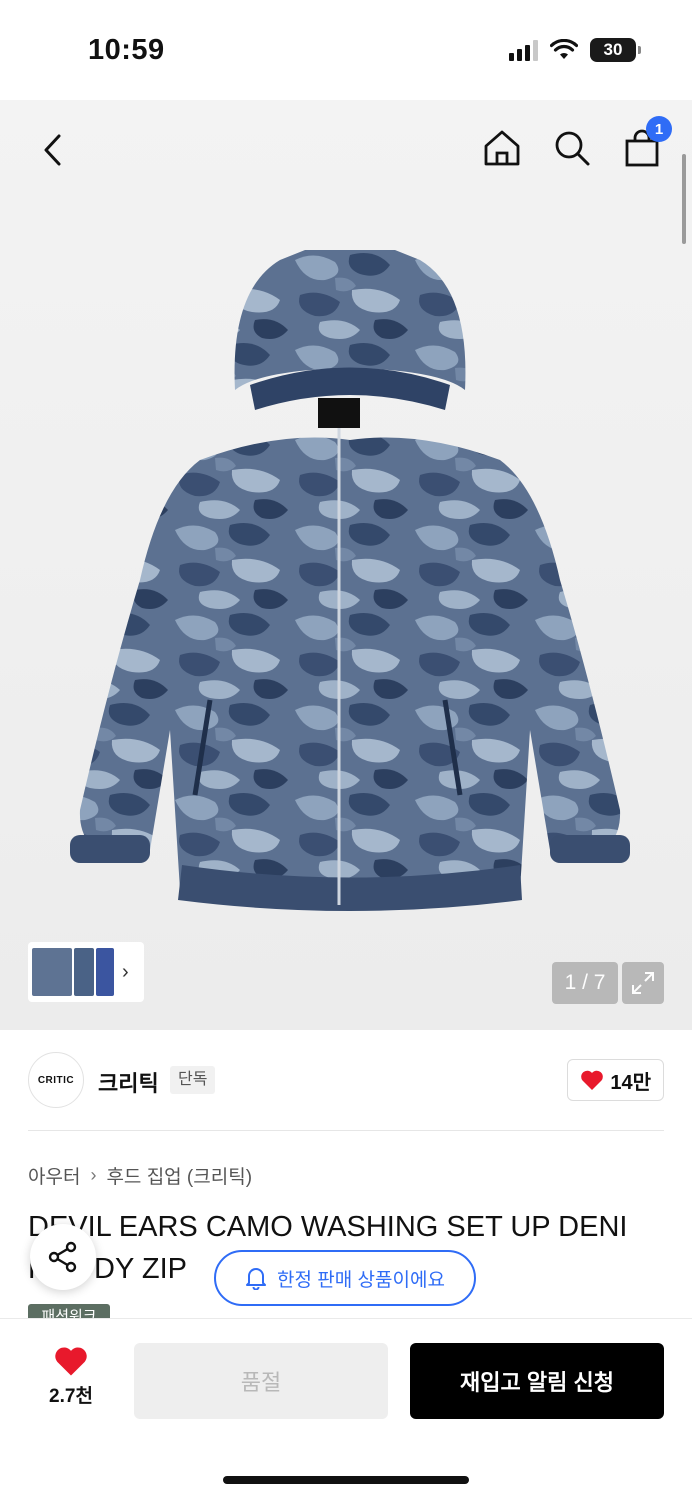 This screenshot has width=692, height=1500. Describe the element at coordinates (56, 1080) in the screenshot. I see `brand-logo: CRITIC` at that location.